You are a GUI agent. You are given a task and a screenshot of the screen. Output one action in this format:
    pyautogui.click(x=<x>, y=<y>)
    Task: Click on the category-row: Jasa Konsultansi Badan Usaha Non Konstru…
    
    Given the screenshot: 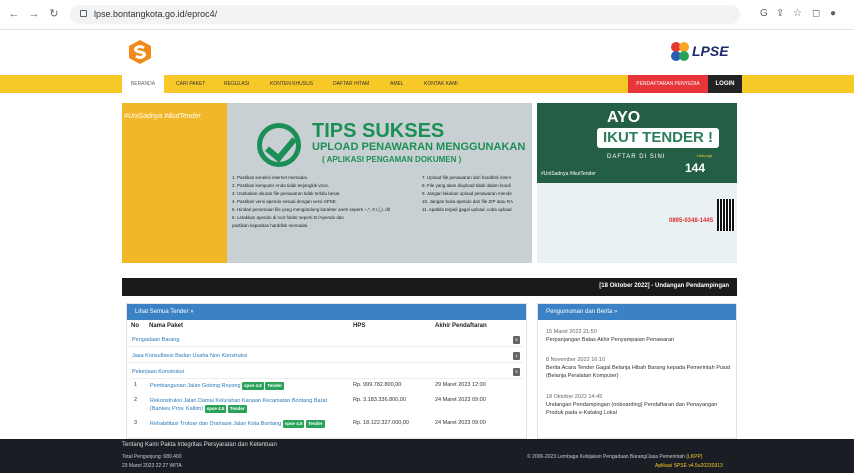 What is the action you would take?
    pyautogui.click(x=326, y=356)
    